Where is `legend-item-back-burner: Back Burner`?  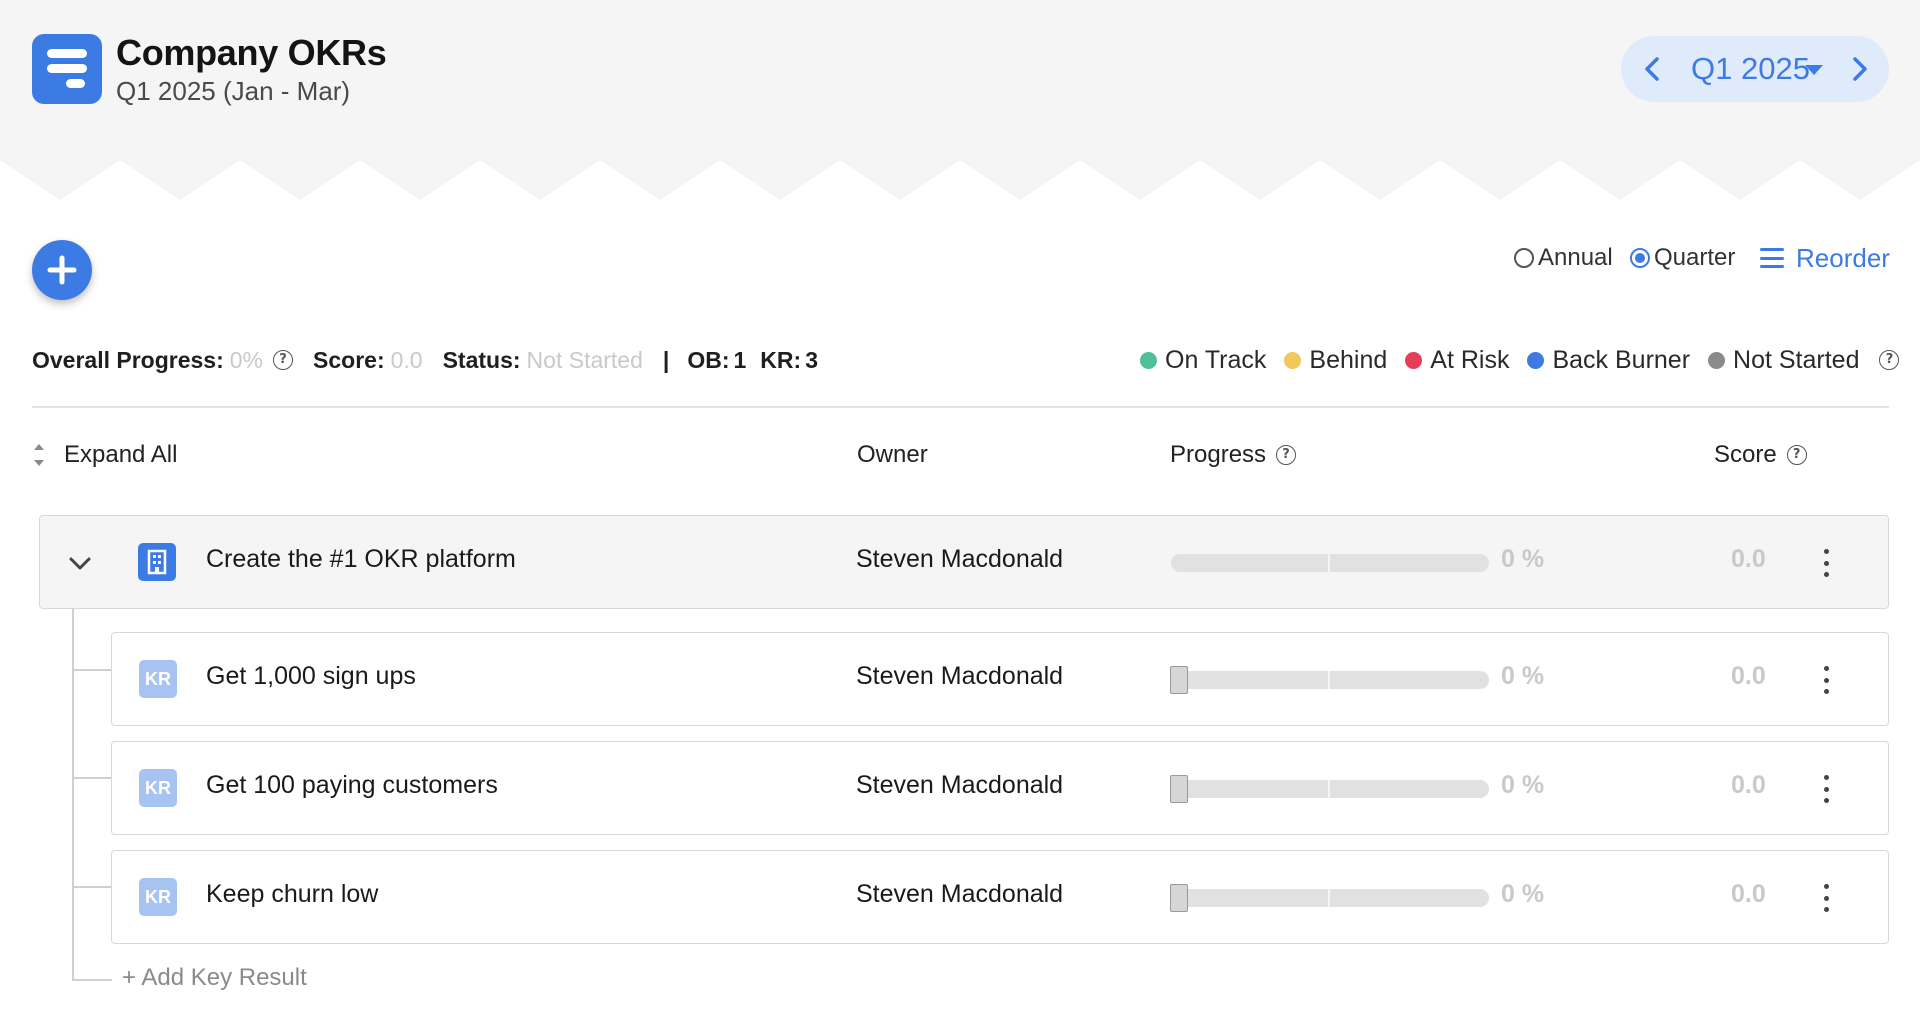 legend-item-back-burner: Back Burner is located at coordinates (1608, 360).